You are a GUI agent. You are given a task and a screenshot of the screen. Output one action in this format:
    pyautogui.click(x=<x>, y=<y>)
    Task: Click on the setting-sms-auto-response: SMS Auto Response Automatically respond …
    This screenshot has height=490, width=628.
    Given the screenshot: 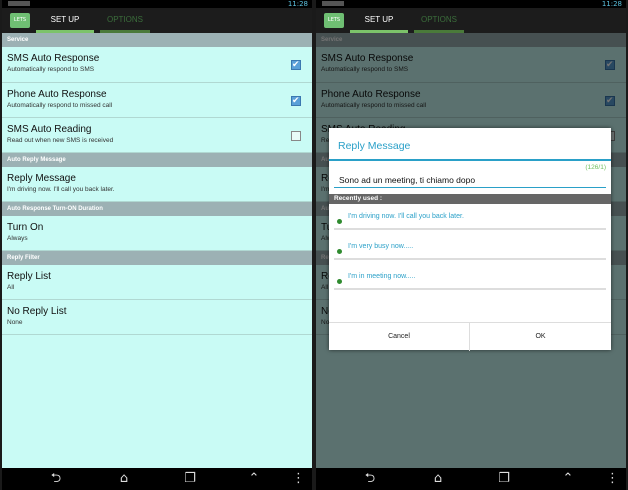 What is the action you would take?
    pyautogui.click(x=157, y=65)
    